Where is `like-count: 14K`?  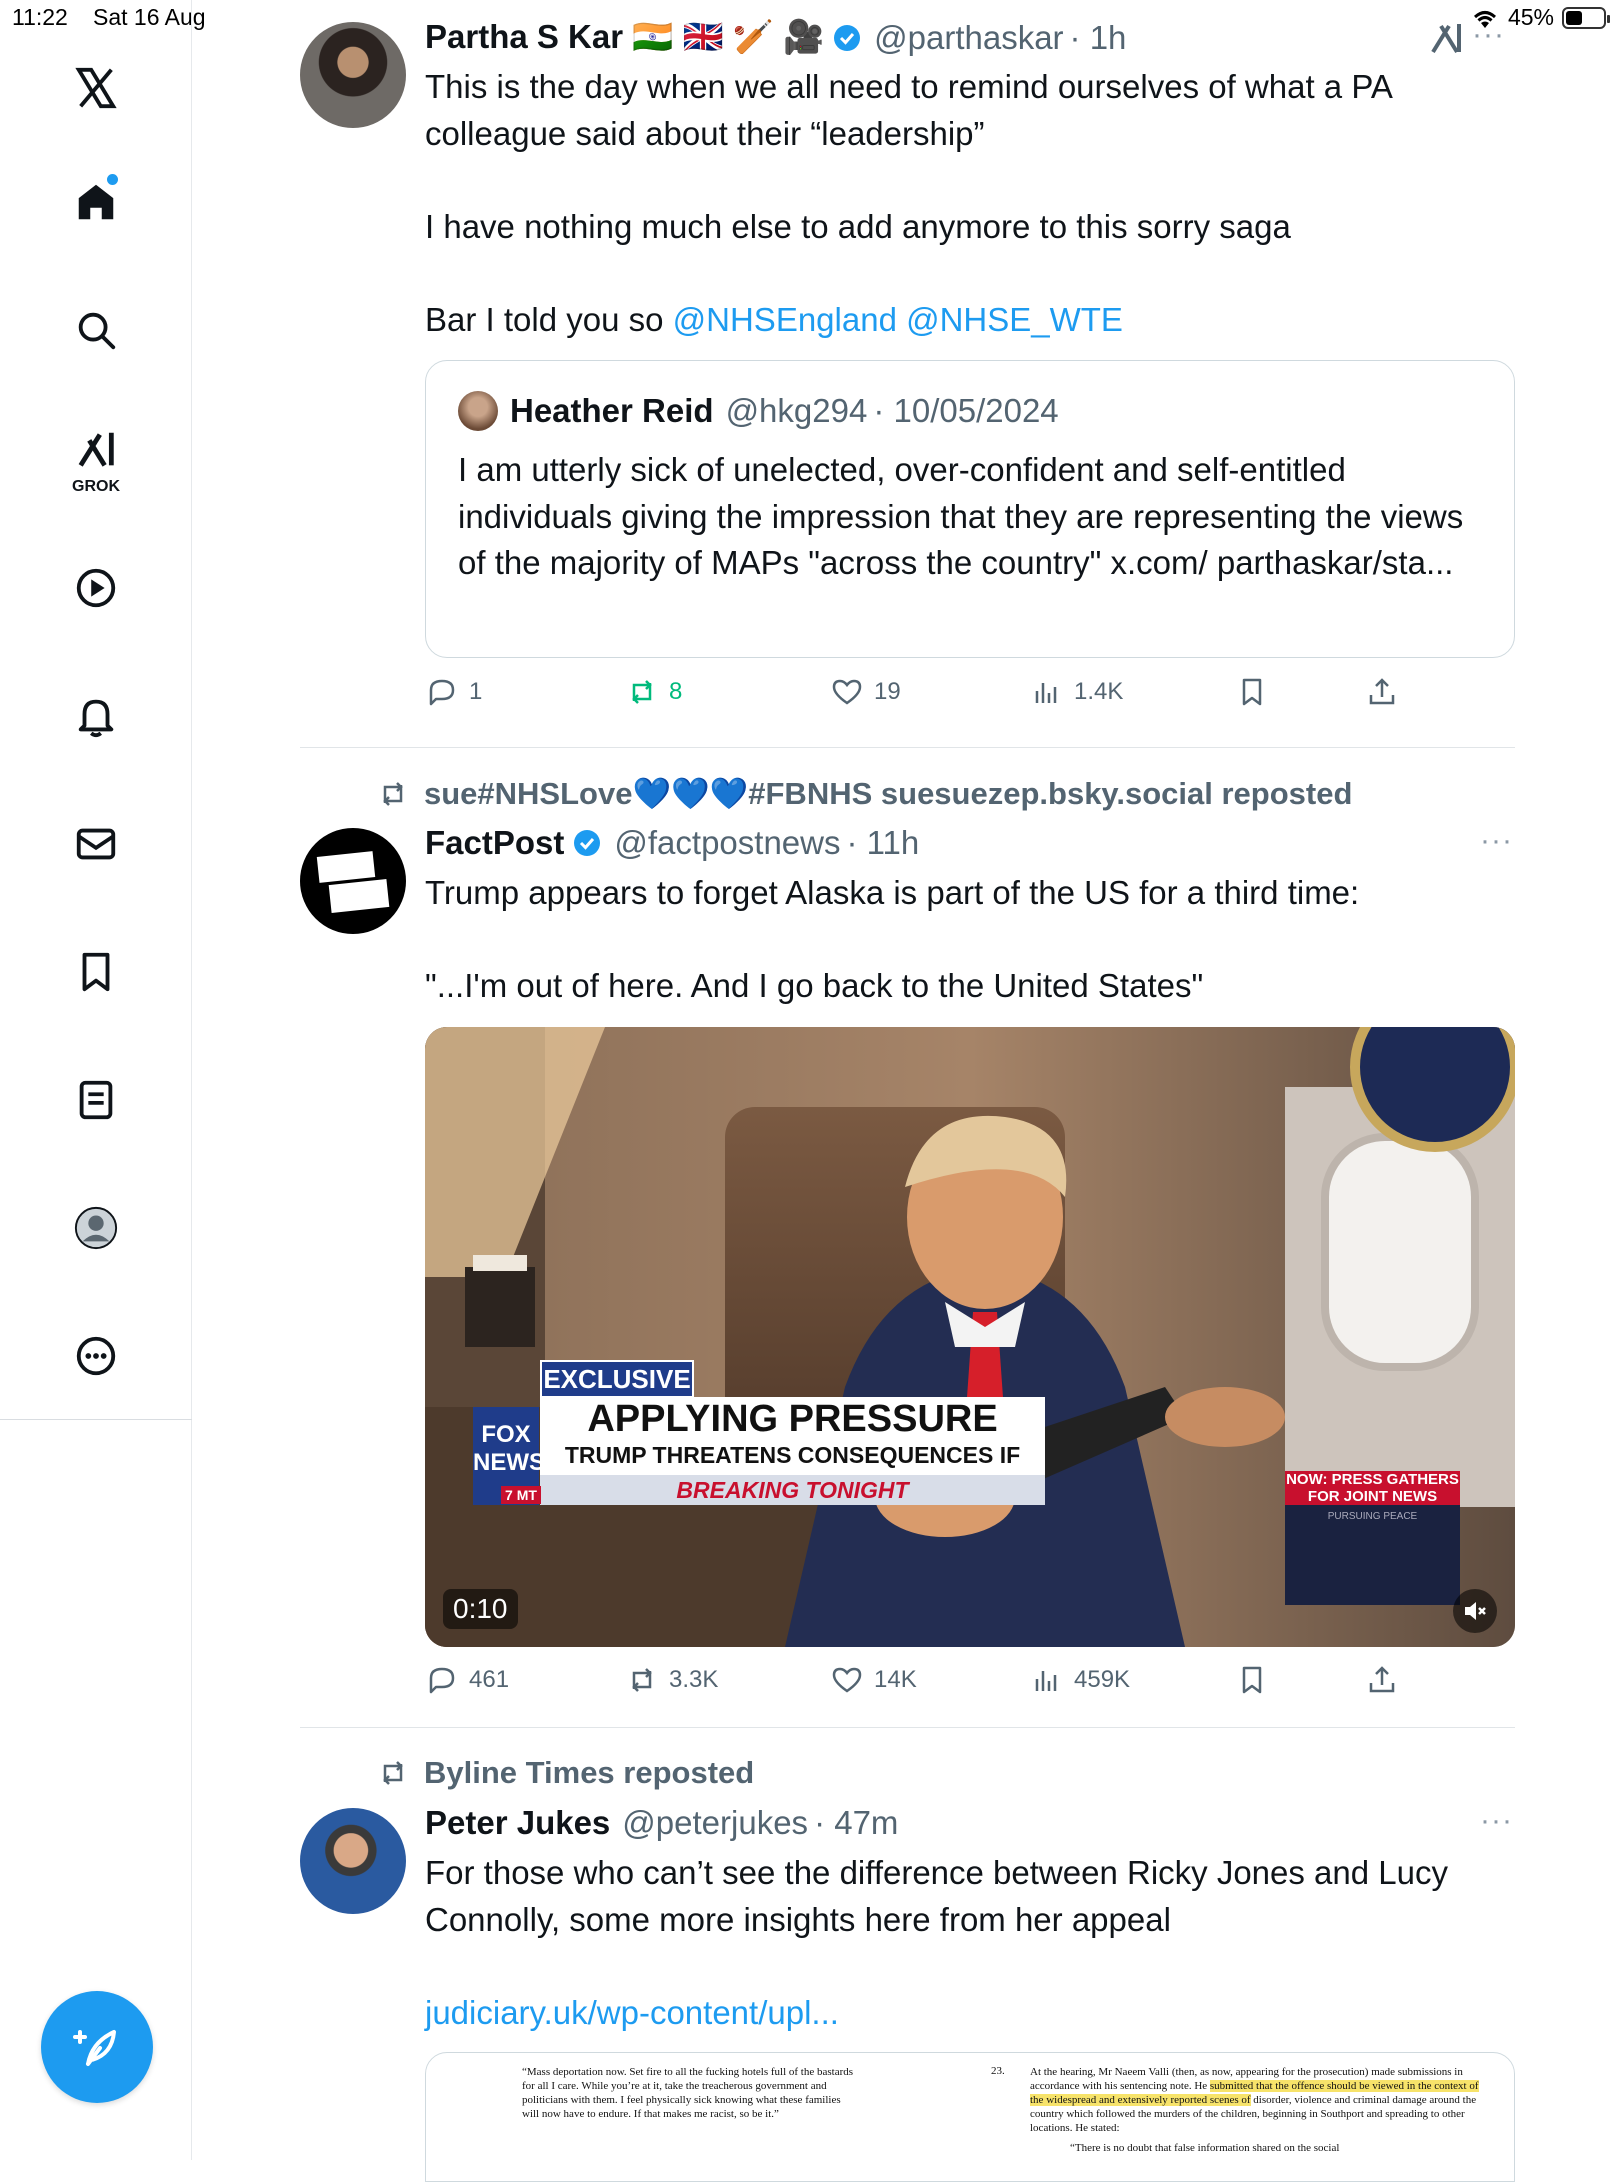 like-count: 14K is located at coordinates (895, 1679).